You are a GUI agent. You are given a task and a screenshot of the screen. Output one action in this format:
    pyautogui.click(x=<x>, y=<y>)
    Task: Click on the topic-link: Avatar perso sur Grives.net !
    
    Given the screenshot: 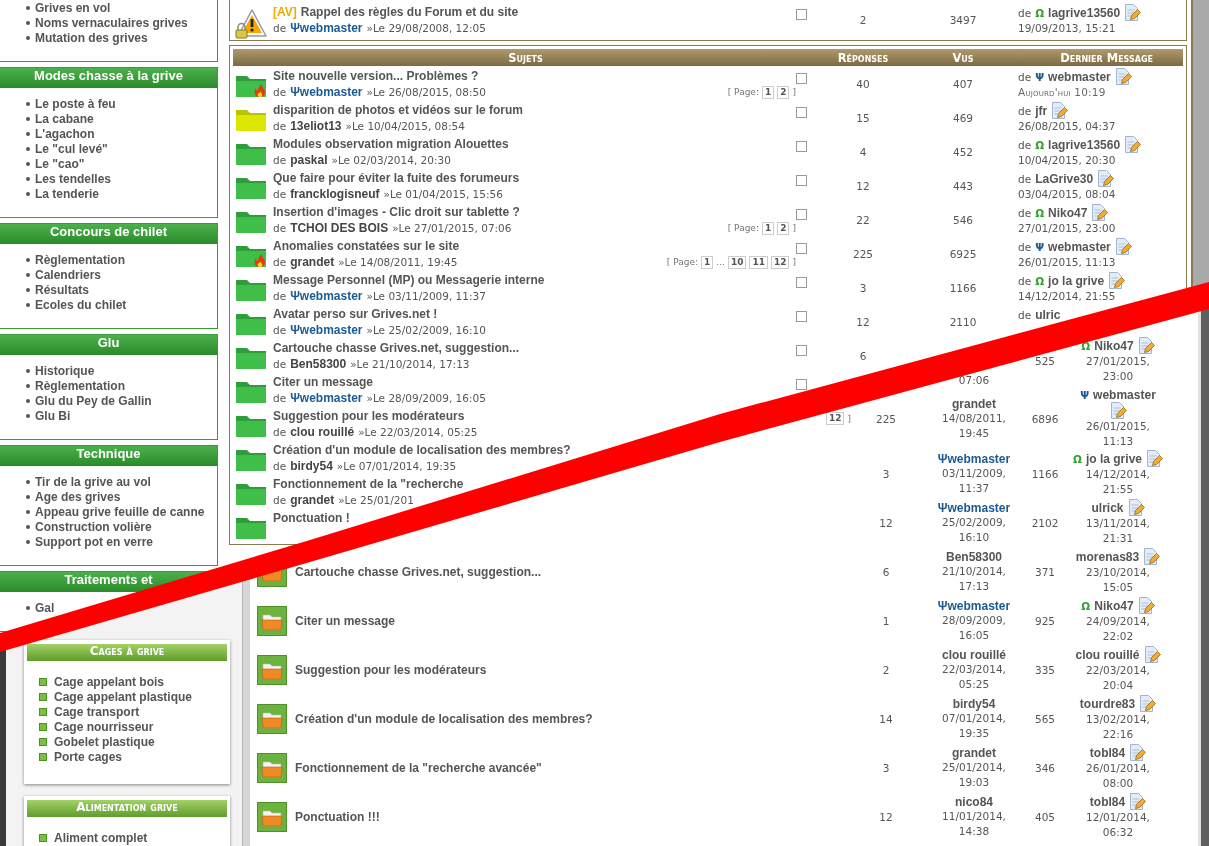 What is the action you would take?
    pyautogui.click(x=355, y=314)
    